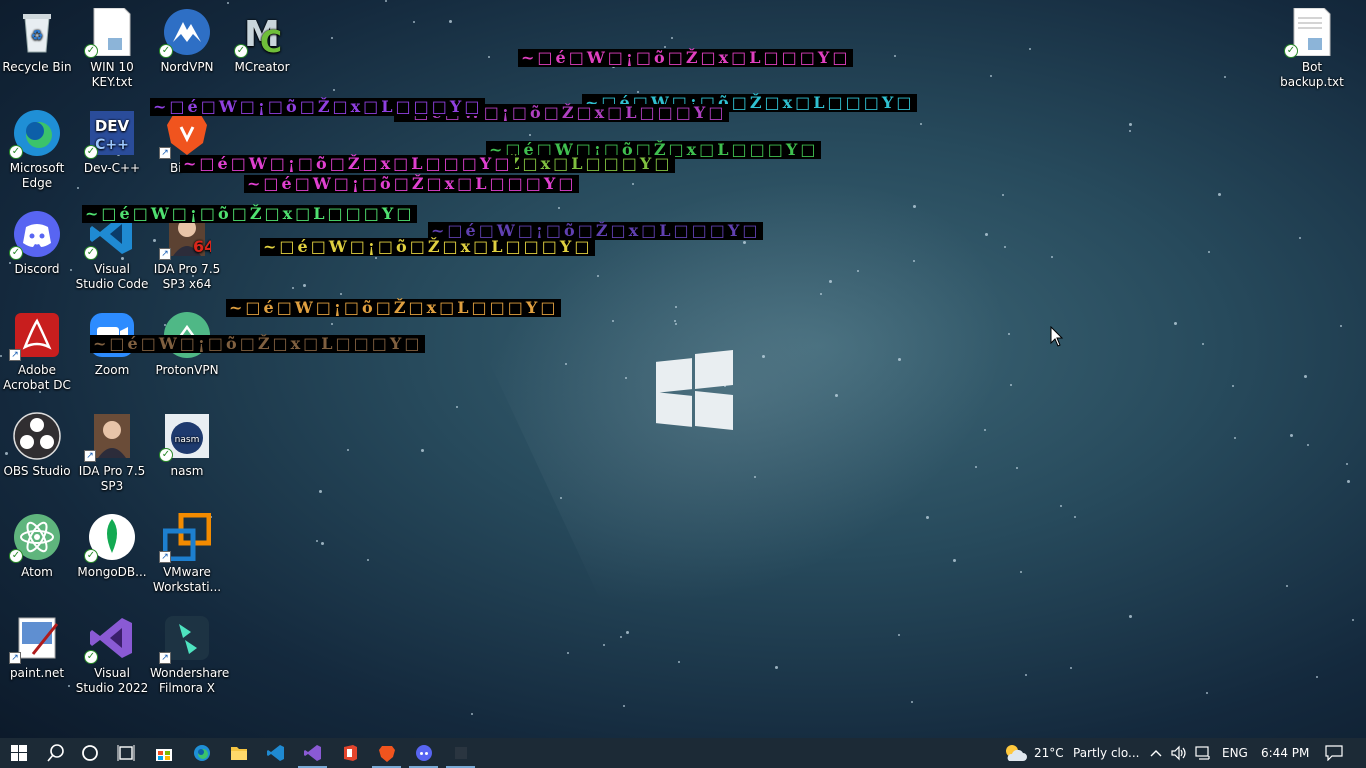 This screenshot has width=1366, height=768. What do you see at coordinates (55, 753) in the screenshot?
I see `search-button` at bounding box center [55, 753].